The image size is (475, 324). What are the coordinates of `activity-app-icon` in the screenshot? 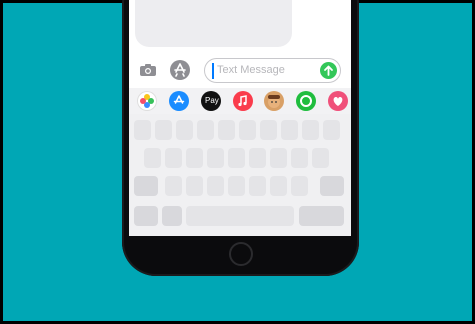 It's located at (306, 101).